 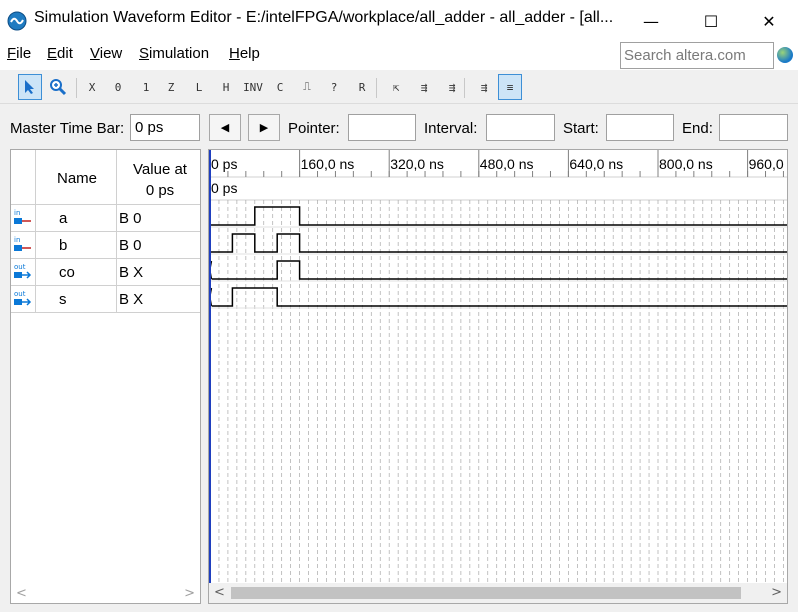 I want to click on count-value-icon: C, so click(x=280, y=87).